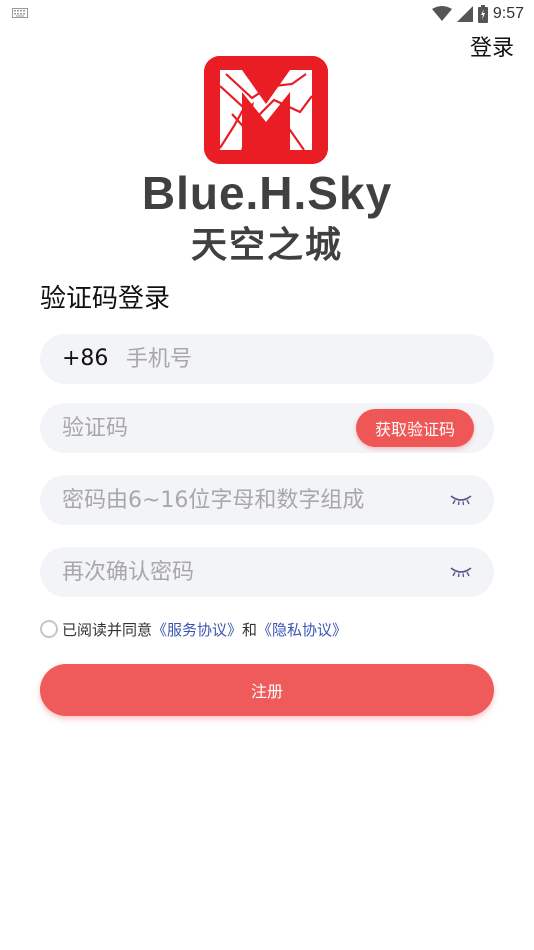 This screenshot has width=534, height=950. What do you see at coordinates (482, 14) in the screenshot?
I see `battery-icon` at bounding box center [482, 14].